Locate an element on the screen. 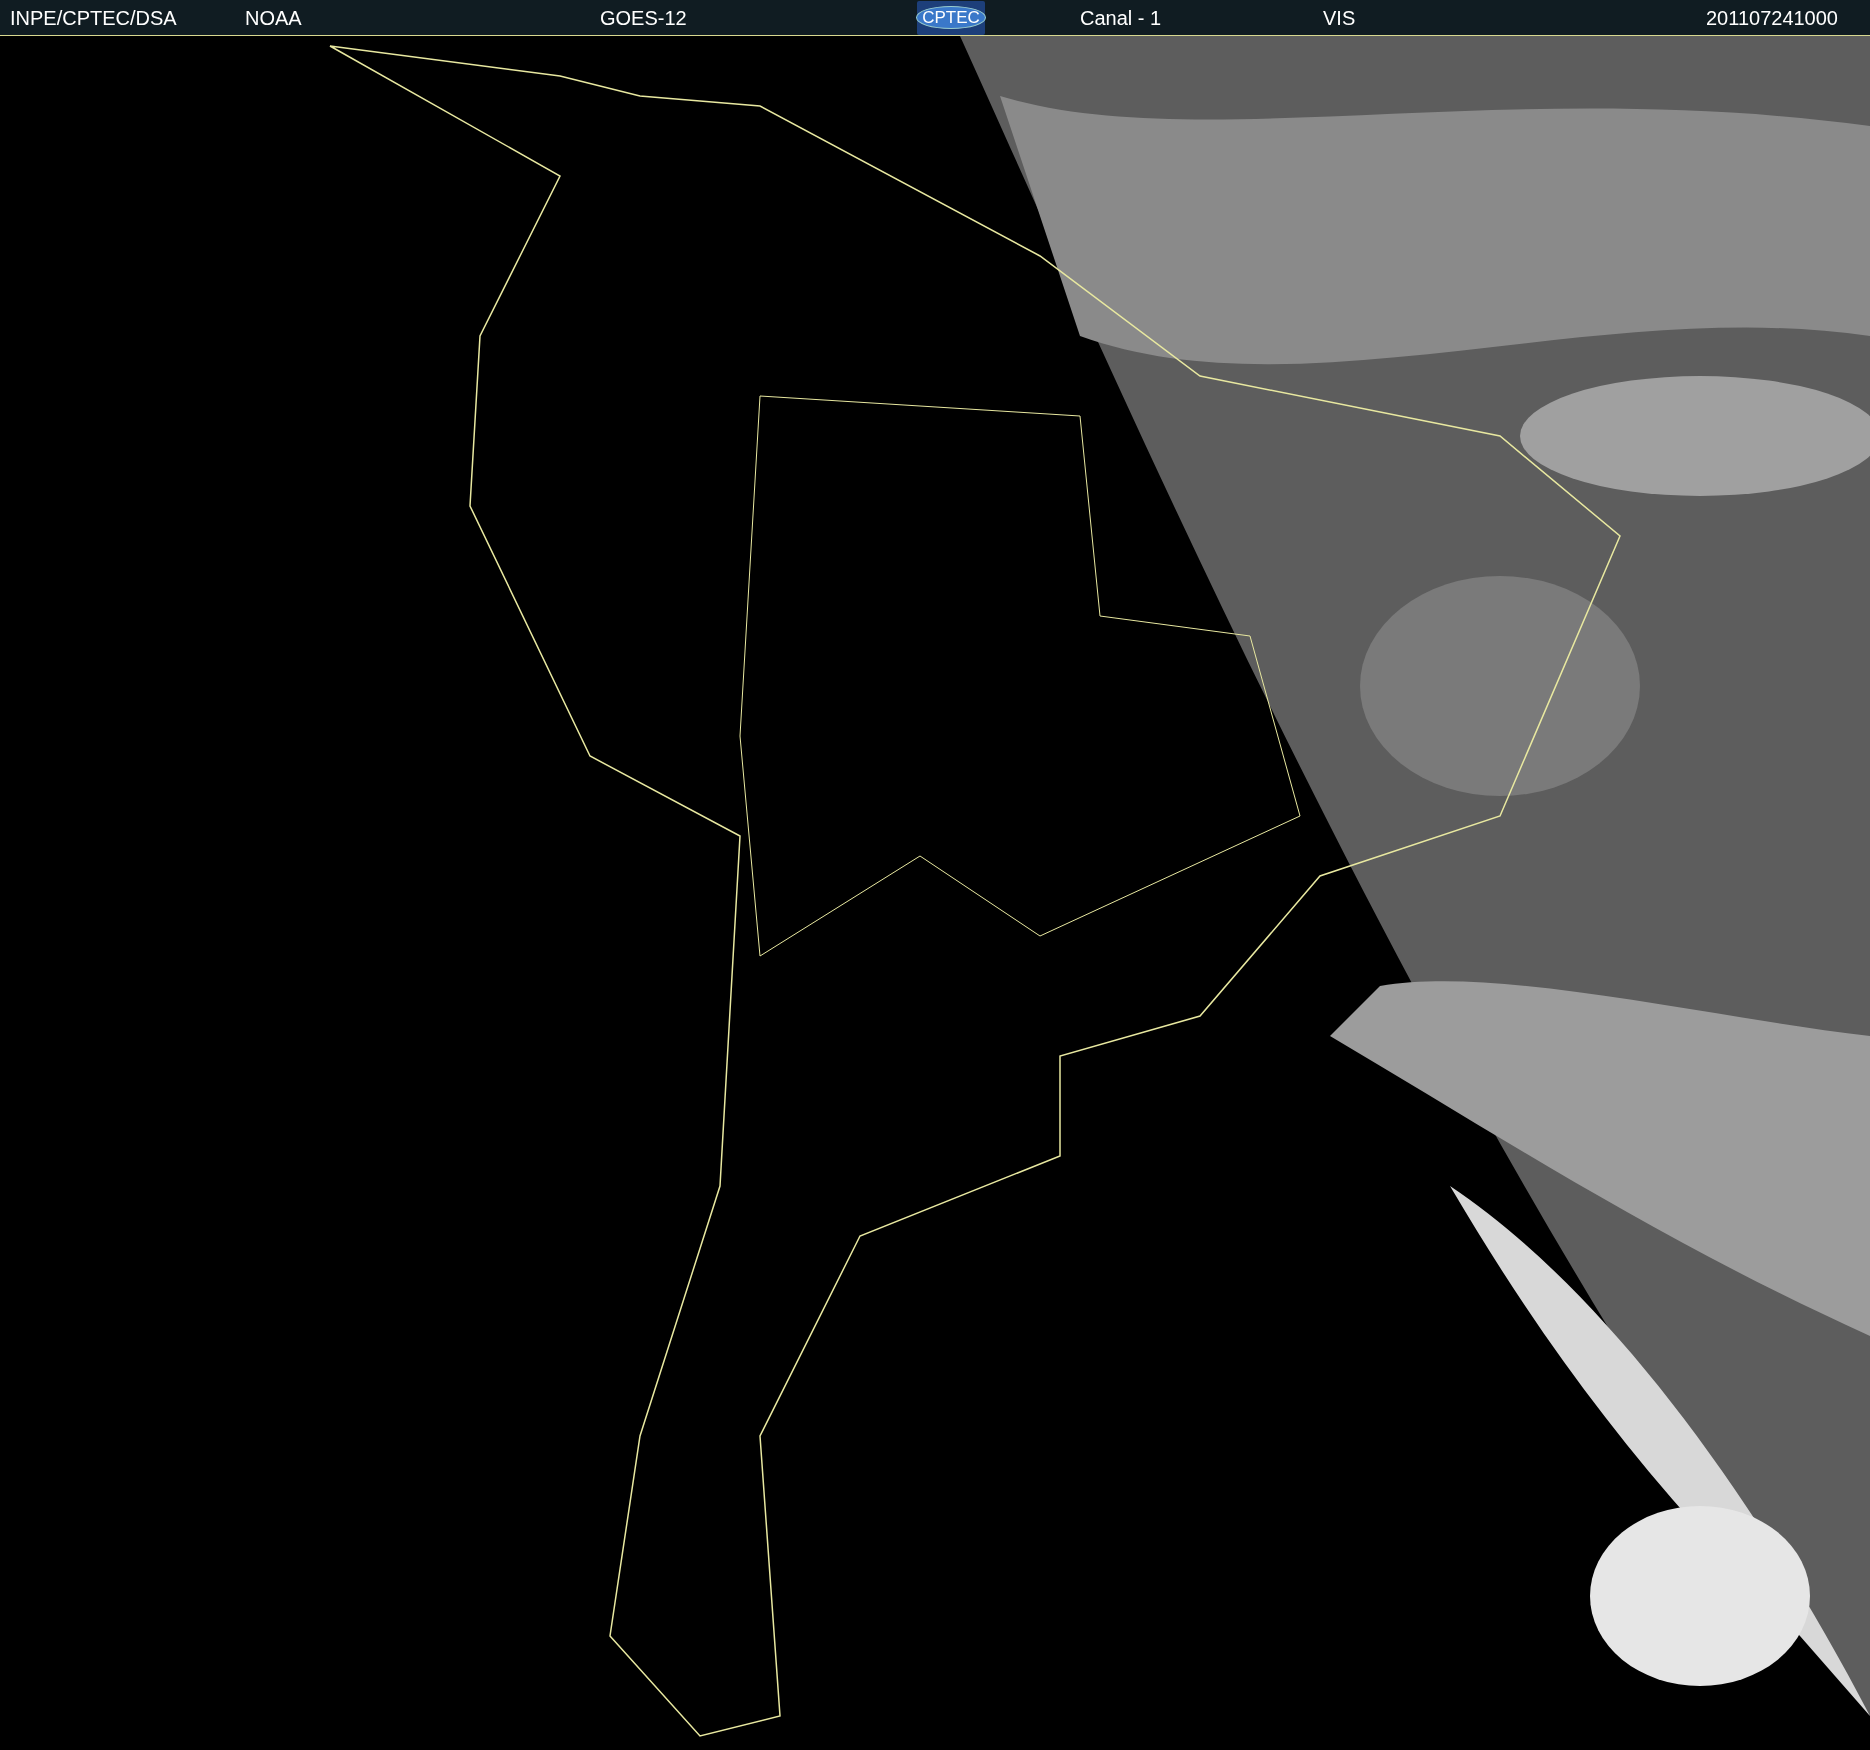 The image size is (1870, 1750). header-label: GOES-12 is located at coordinates (643, 17).